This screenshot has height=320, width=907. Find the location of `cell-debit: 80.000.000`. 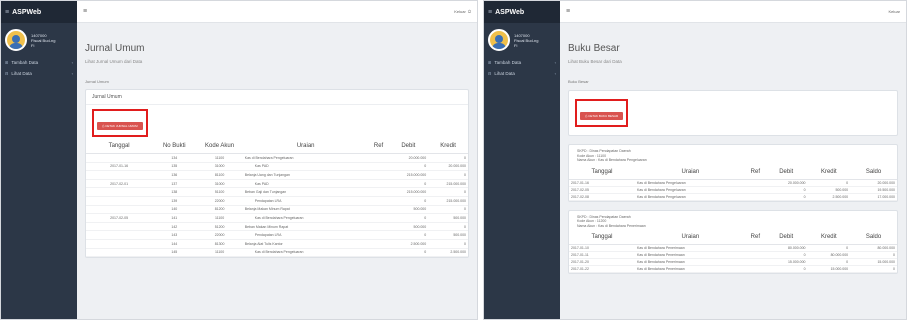

cell-debit: 80.000.000 is located at coordinates (786, 248).